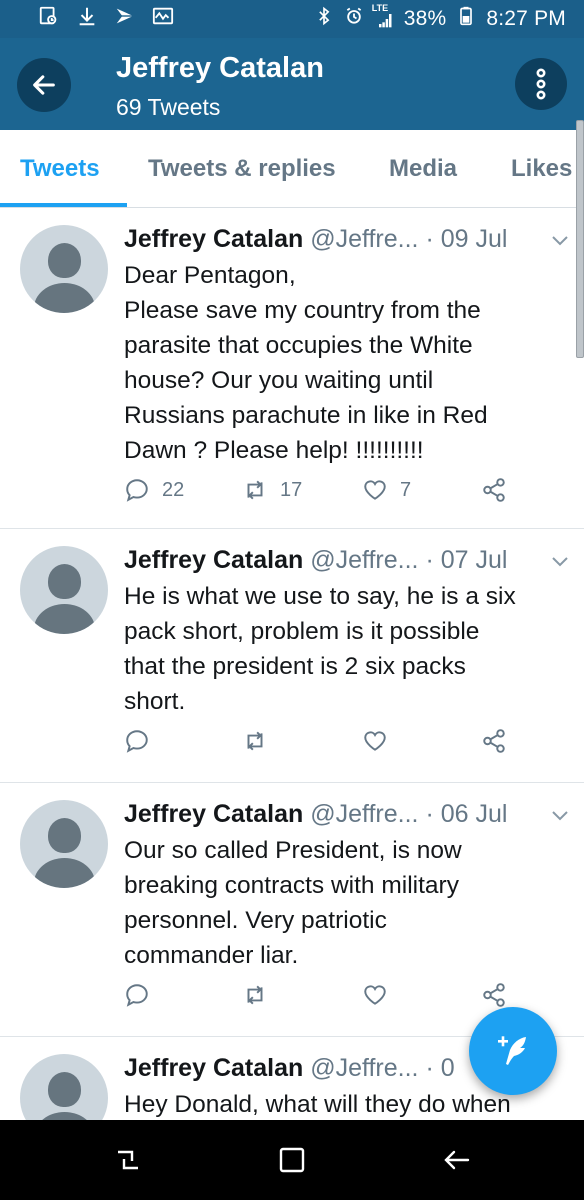 The height and width of the screenshot is (1200, 584). I want to click on bluetooth-icon, so click(324, 19).